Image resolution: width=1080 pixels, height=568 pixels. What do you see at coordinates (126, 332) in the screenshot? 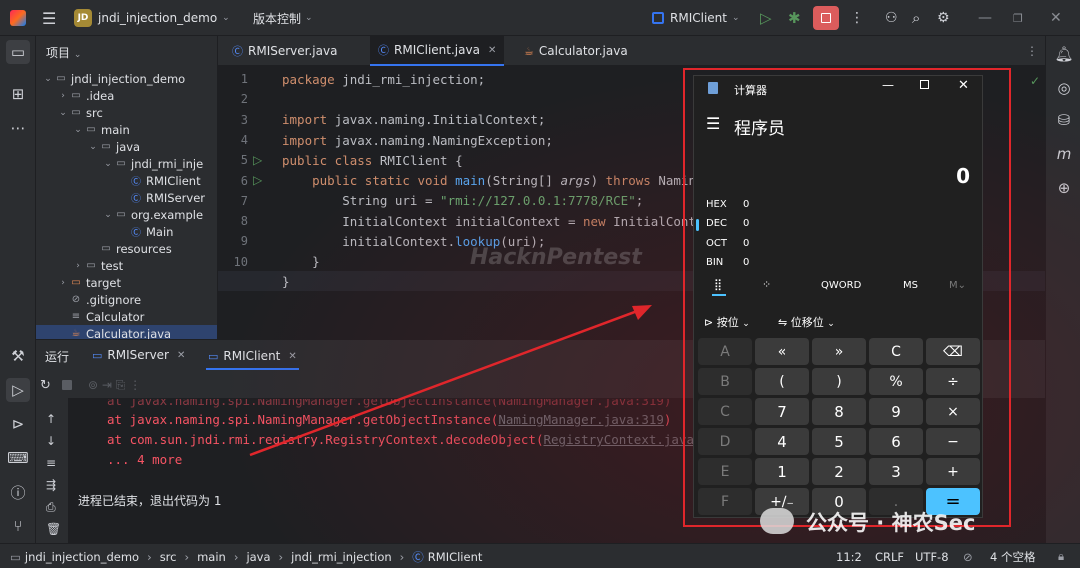
I see `tree-item: ☕ Calculator.java` at bounding box center [126, 332].